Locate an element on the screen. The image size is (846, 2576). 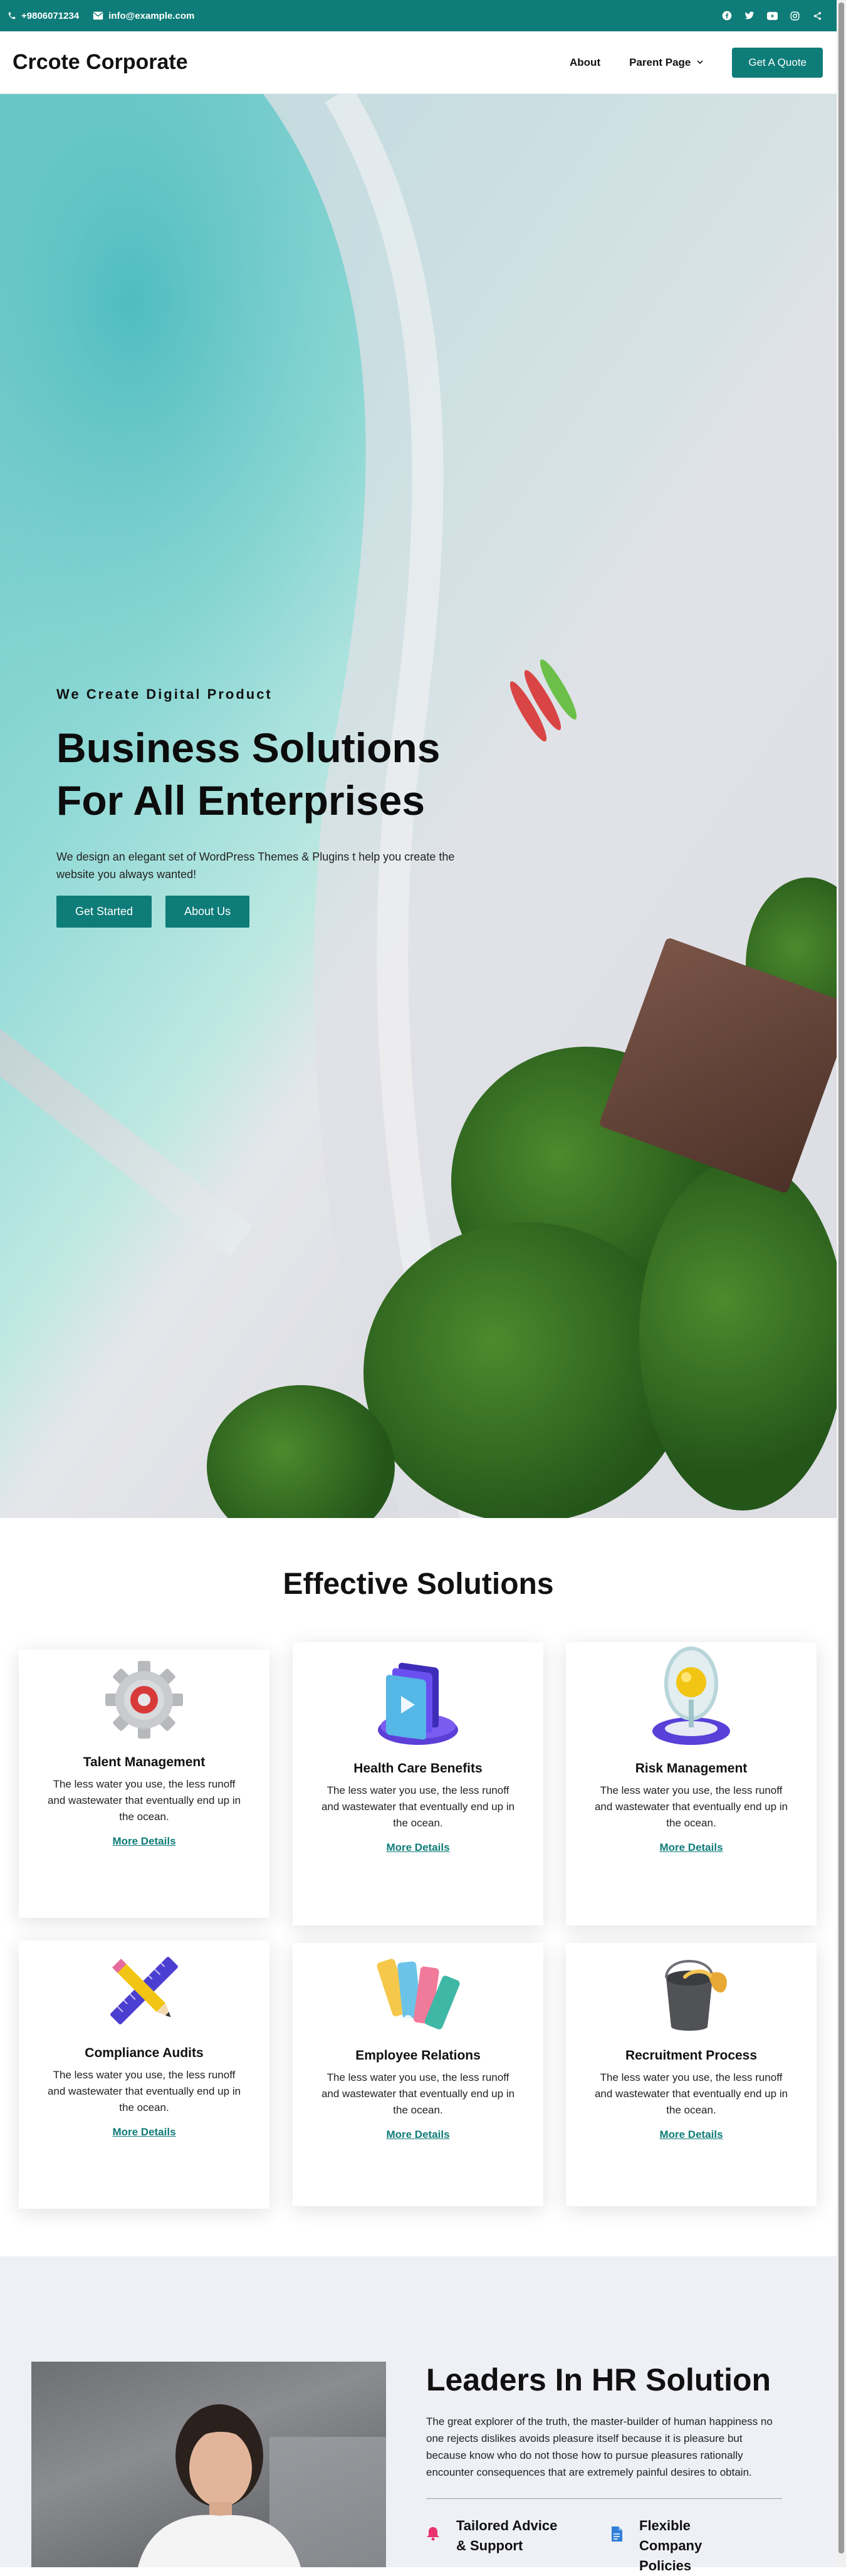
social-links is located at coordinates (772, 15).